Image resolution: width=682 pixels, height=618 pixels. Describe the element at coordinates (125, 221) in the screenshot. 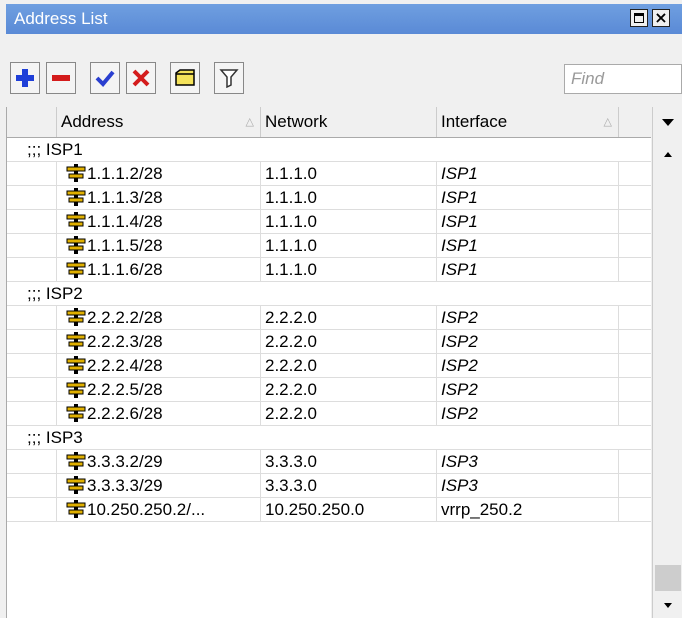

I see `address-value: 1.1.1.4/28` at that location.